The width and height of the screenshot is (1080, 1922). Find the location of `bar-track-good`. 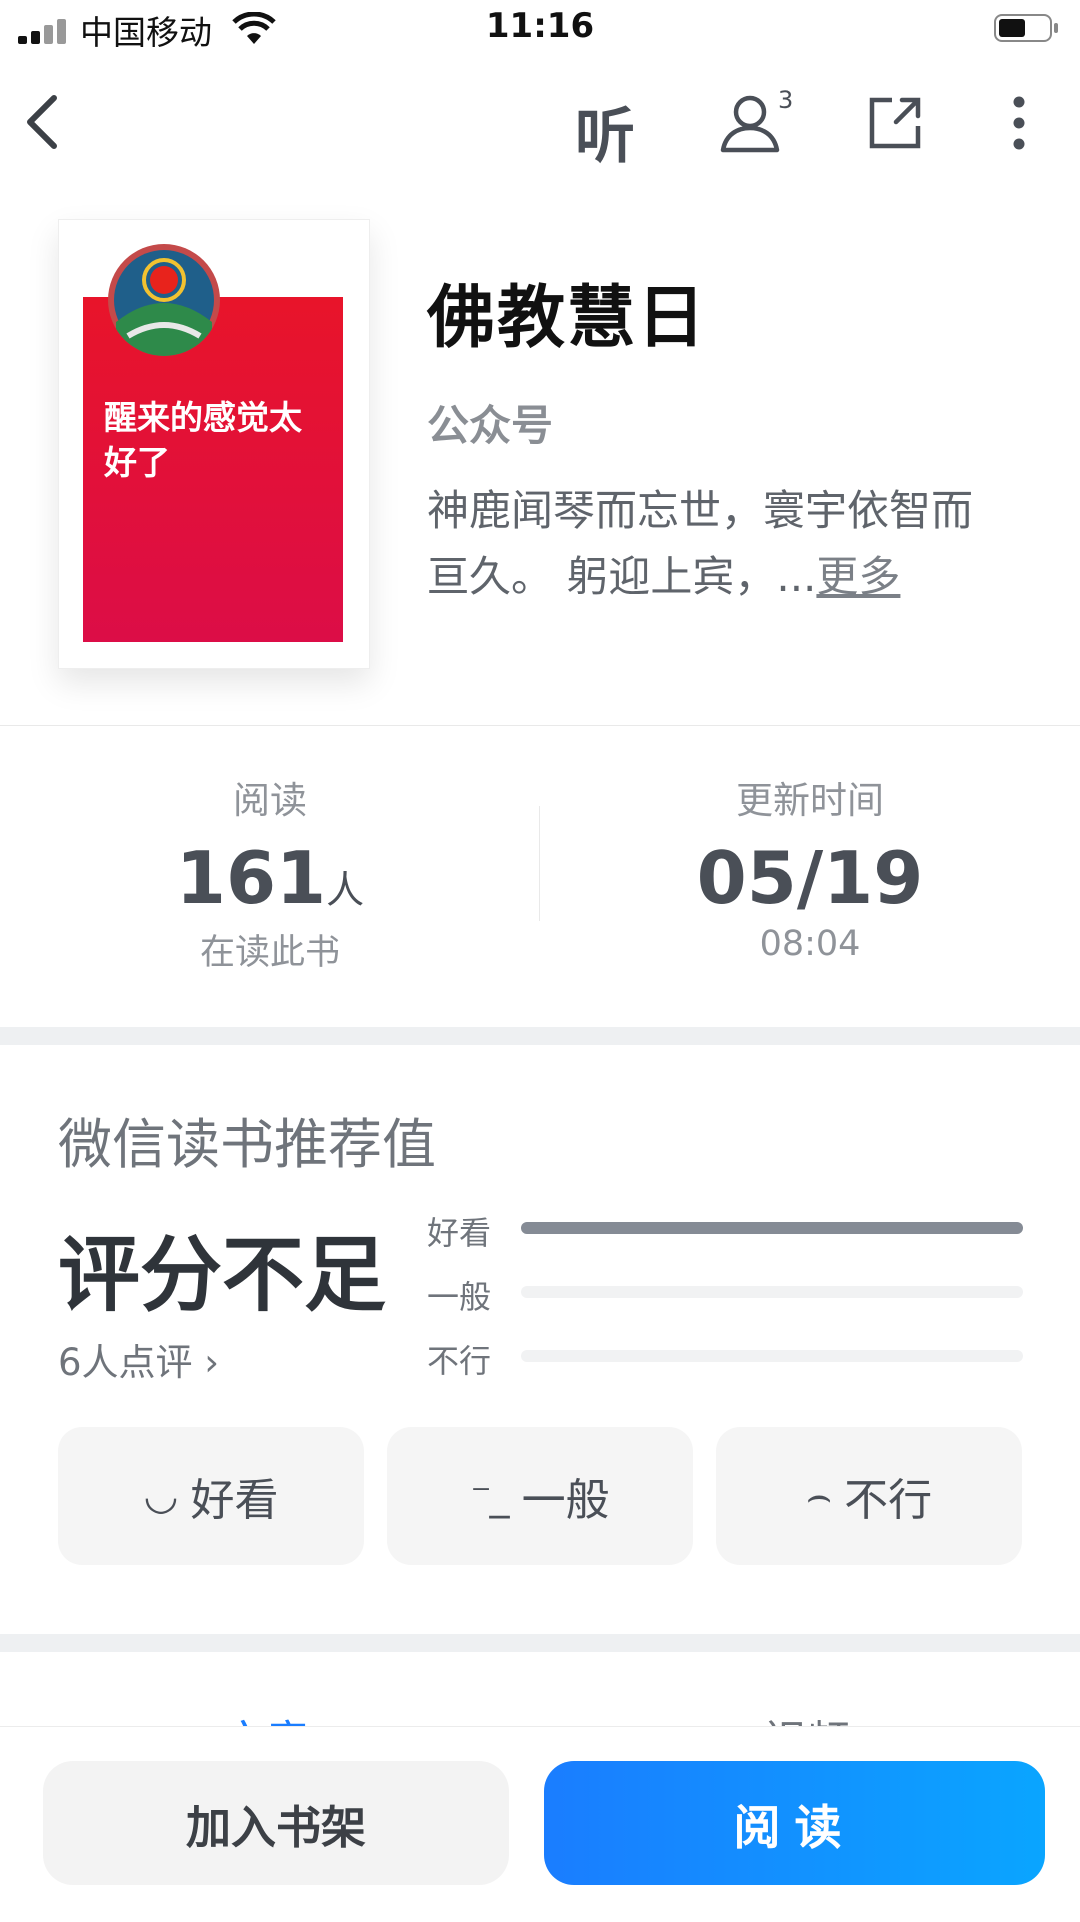

bar-track-good is located at coordinates (772, 1228).